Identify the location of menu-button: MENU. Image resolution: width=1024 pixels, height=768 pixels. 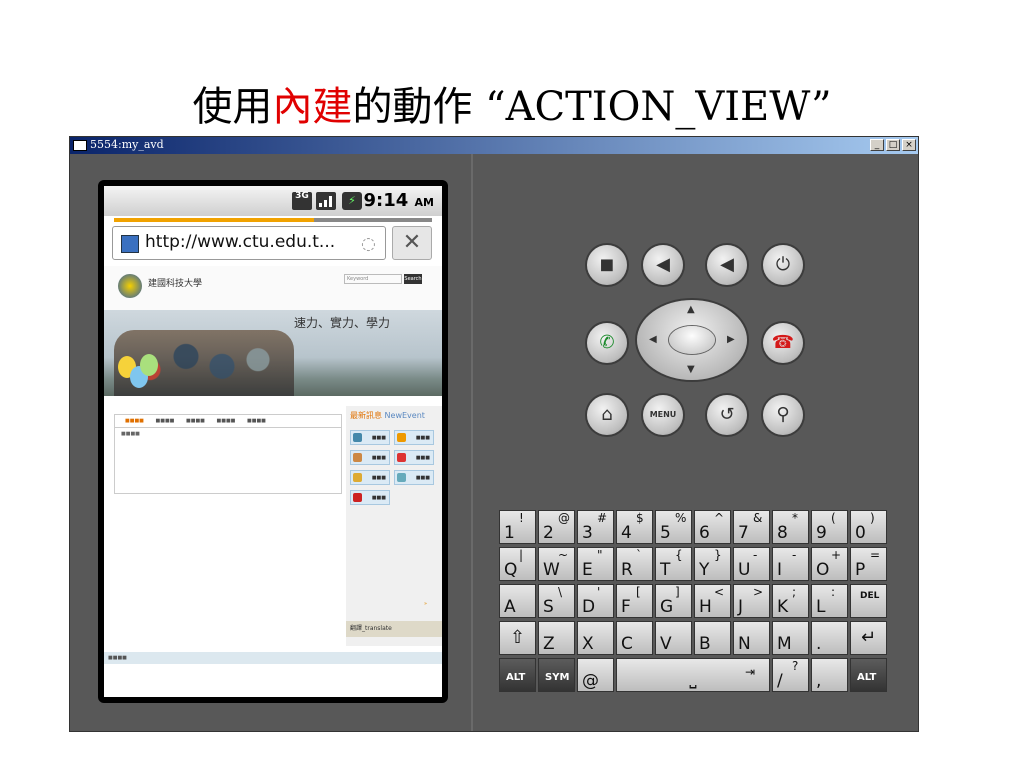
(663, 415).